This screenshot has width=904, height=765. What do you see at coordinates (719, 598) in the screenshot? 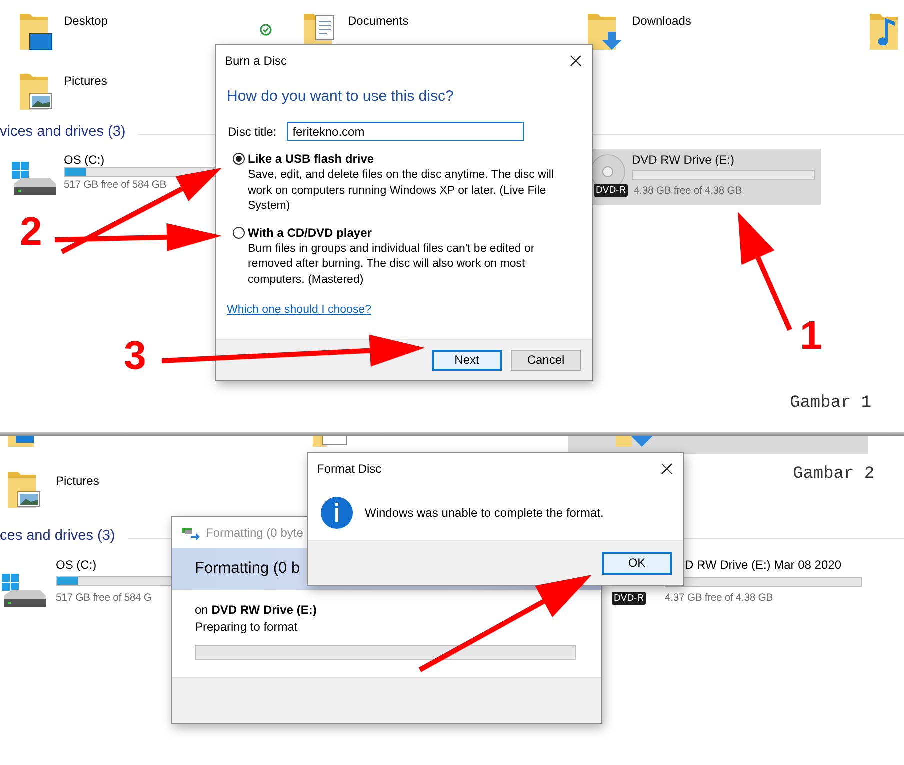
I see `free-space-text: 4.37 GB free of 4.38 GB` at bounding box center [719, 598].